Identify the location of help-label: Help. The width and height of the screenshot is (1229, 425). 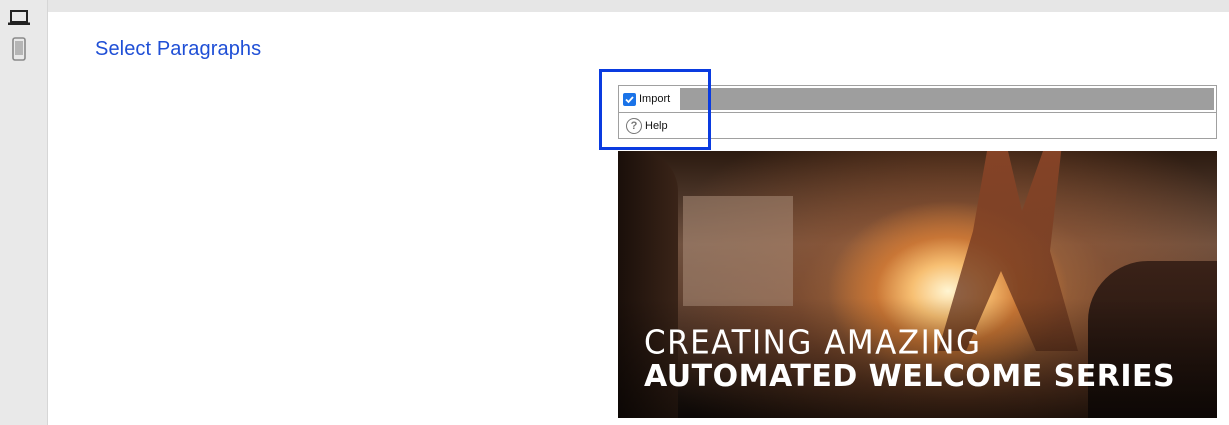
(656, 126).